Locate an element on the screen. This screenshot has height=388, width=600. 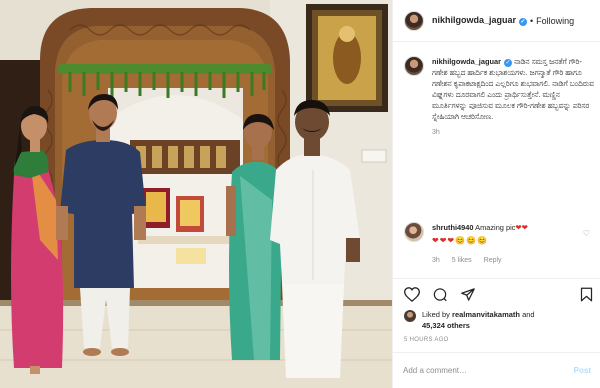
comment-likes: 5 likes is located at coordinates (462, 260).